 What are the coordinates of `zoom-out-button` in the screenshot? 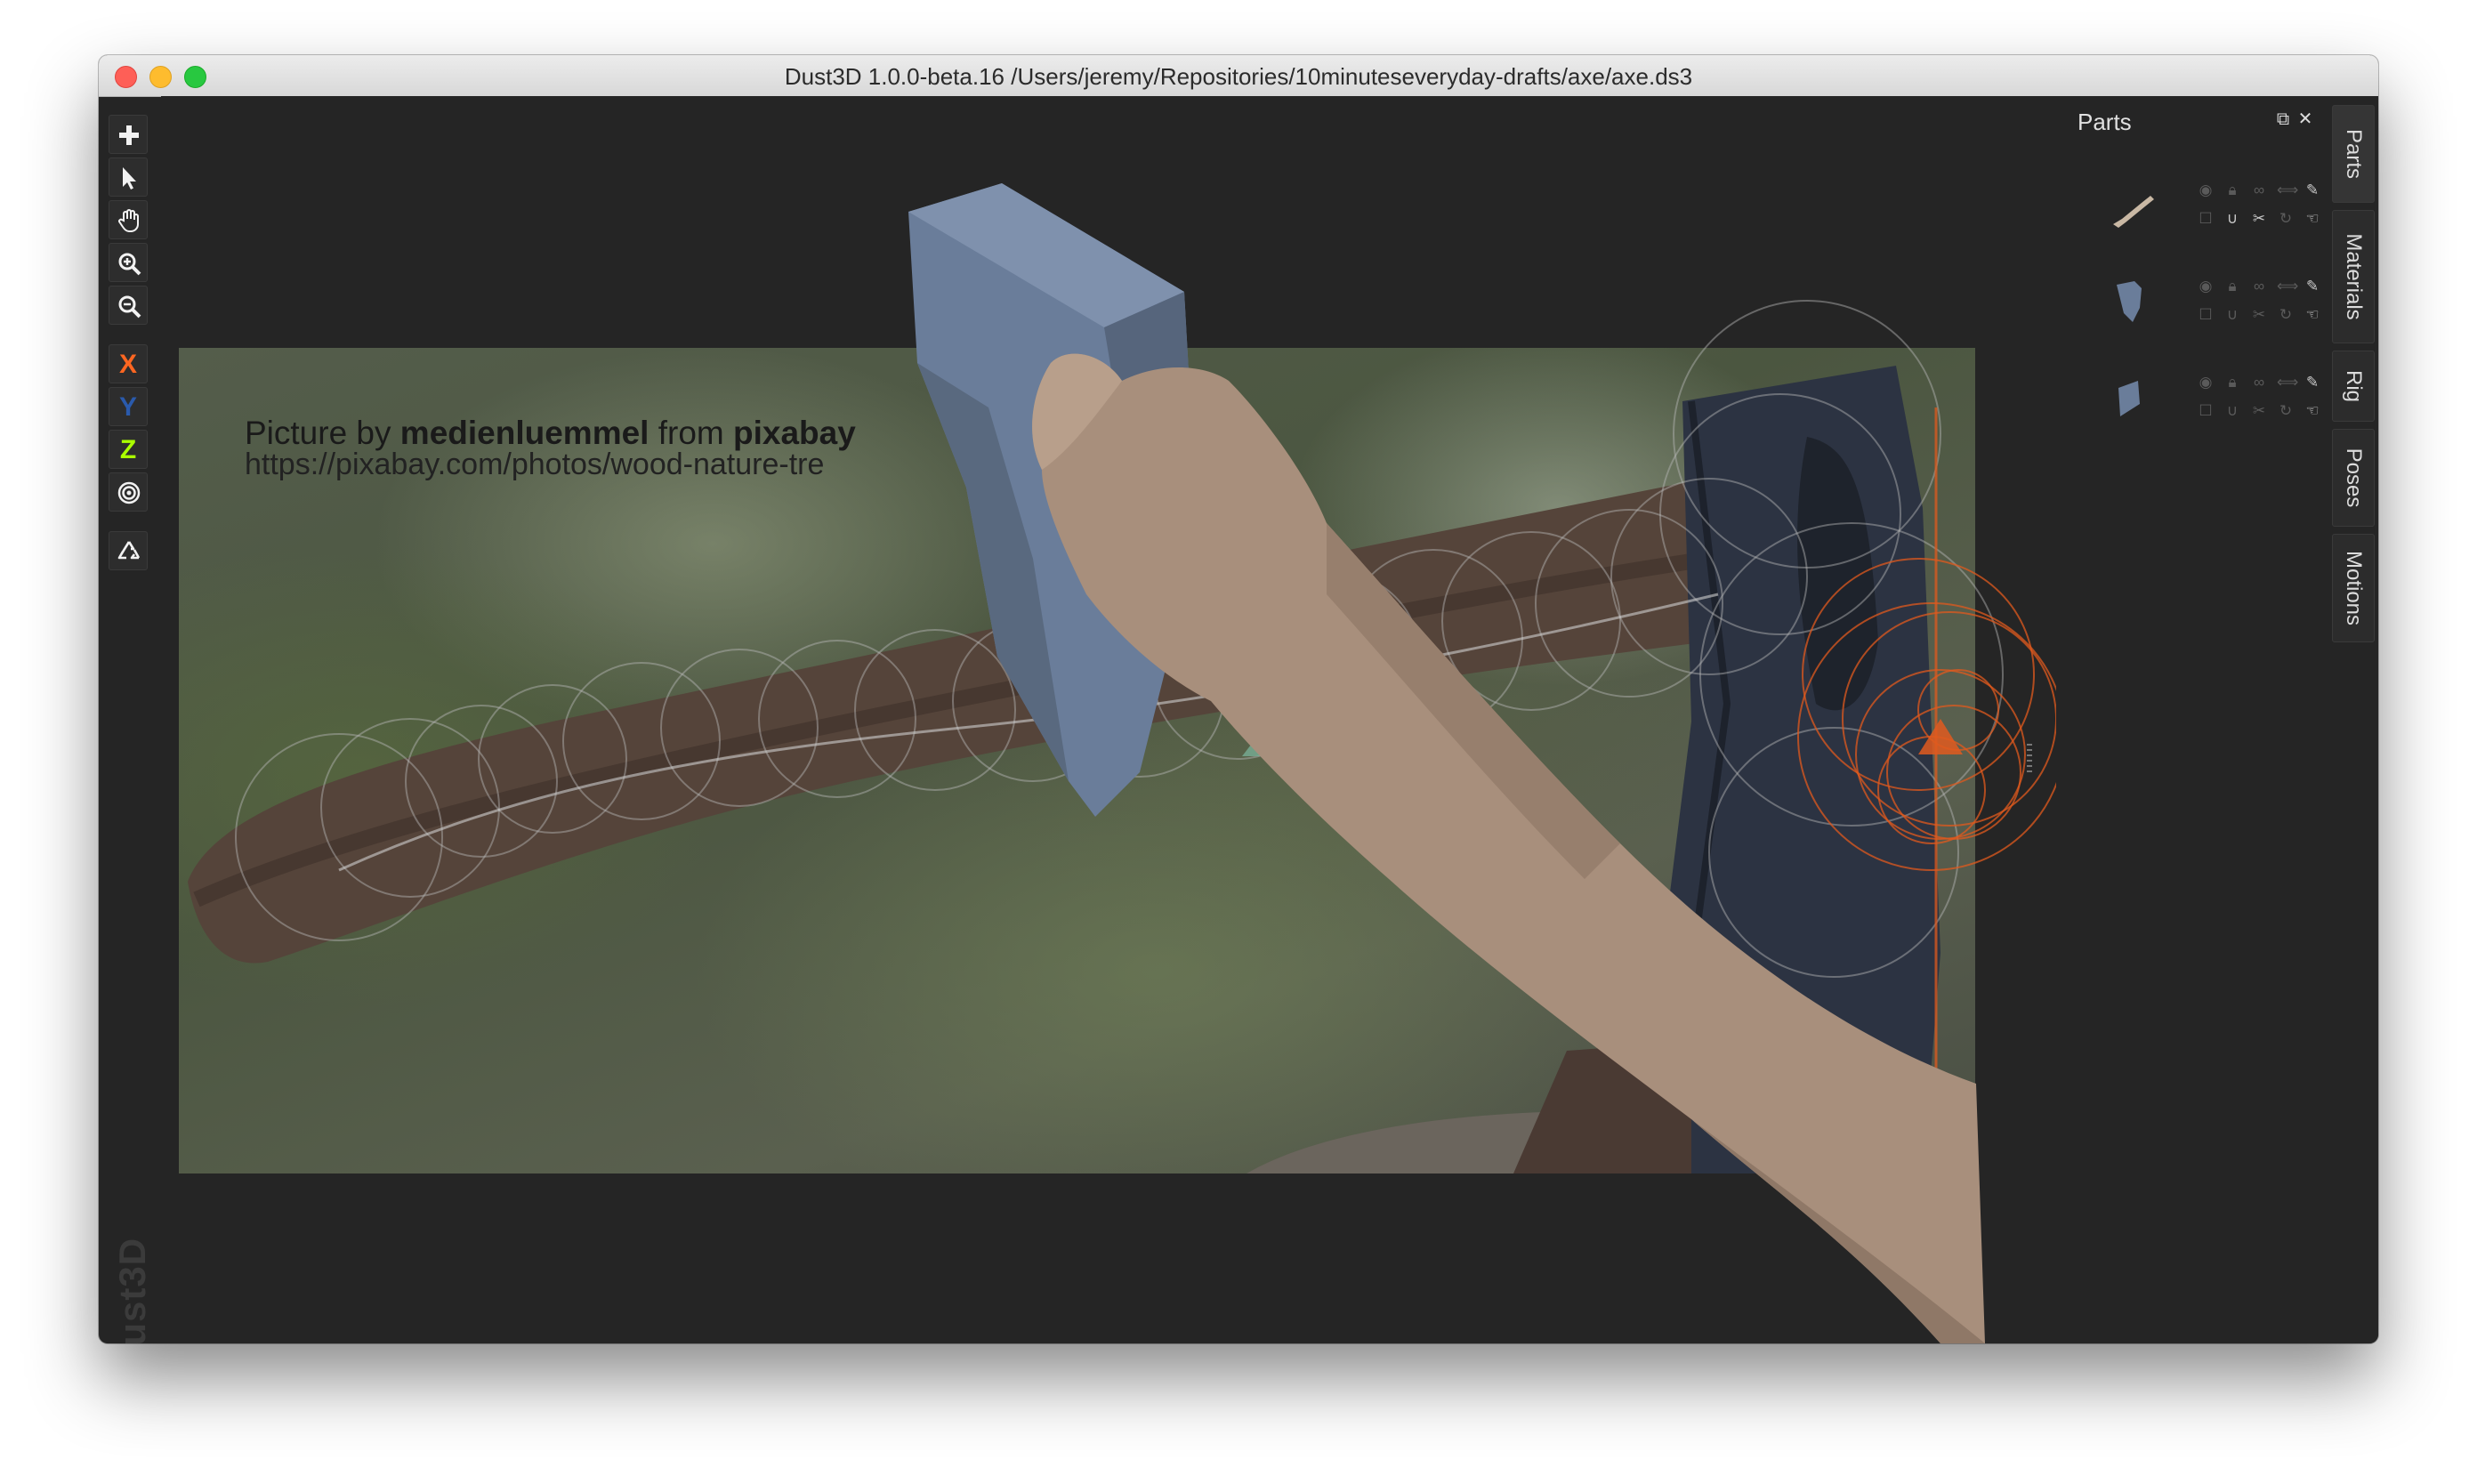 It's located at (128, 305).